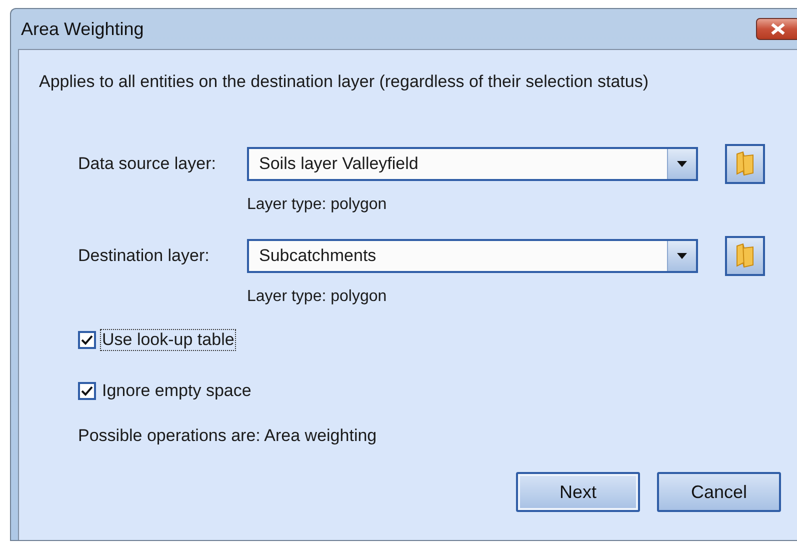 The width and height of the screenshot is (797, 543). I want to click on layer-dropdown: Subcatchments, so click(472, 256).